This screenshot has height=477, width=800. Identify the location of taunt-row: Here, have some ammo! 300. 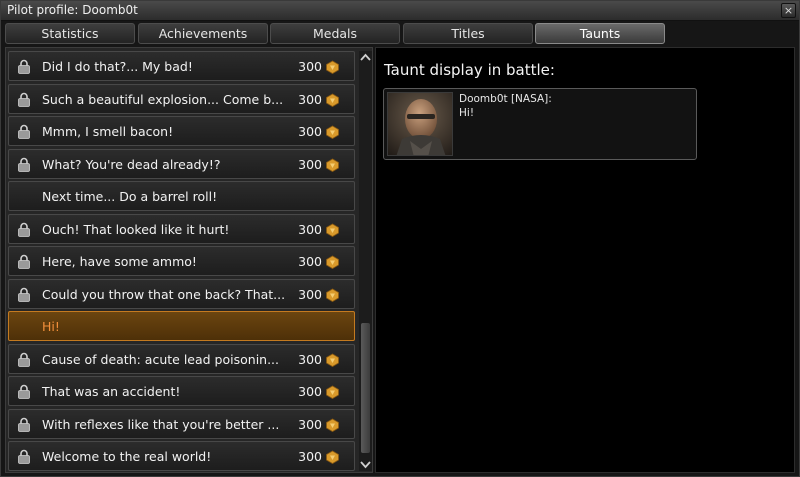
(181, 261).